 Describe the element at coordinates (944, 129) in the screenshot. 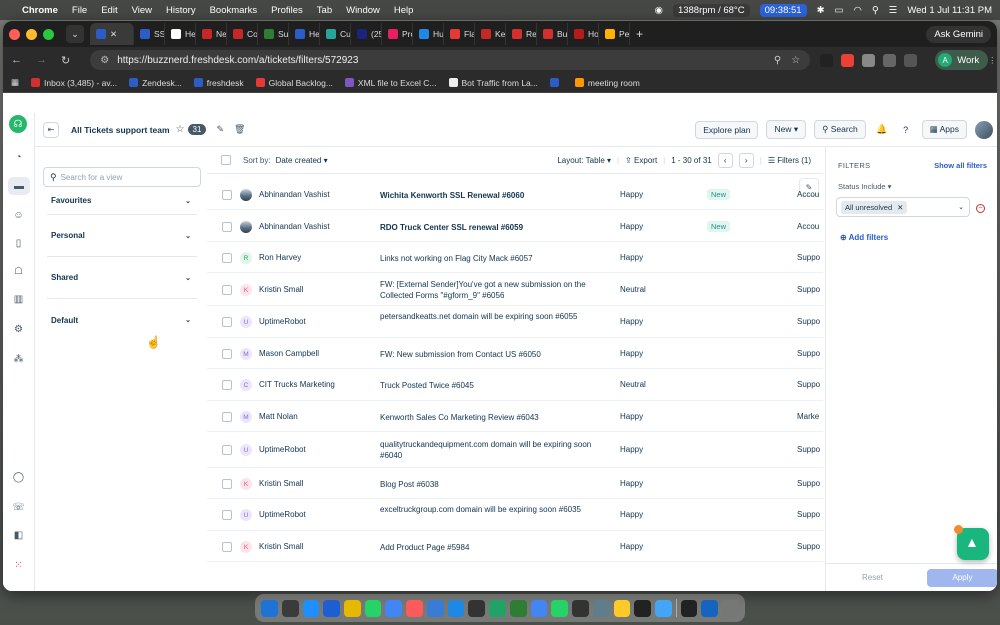

I see `apps-button: ▦ Apps` at that location.